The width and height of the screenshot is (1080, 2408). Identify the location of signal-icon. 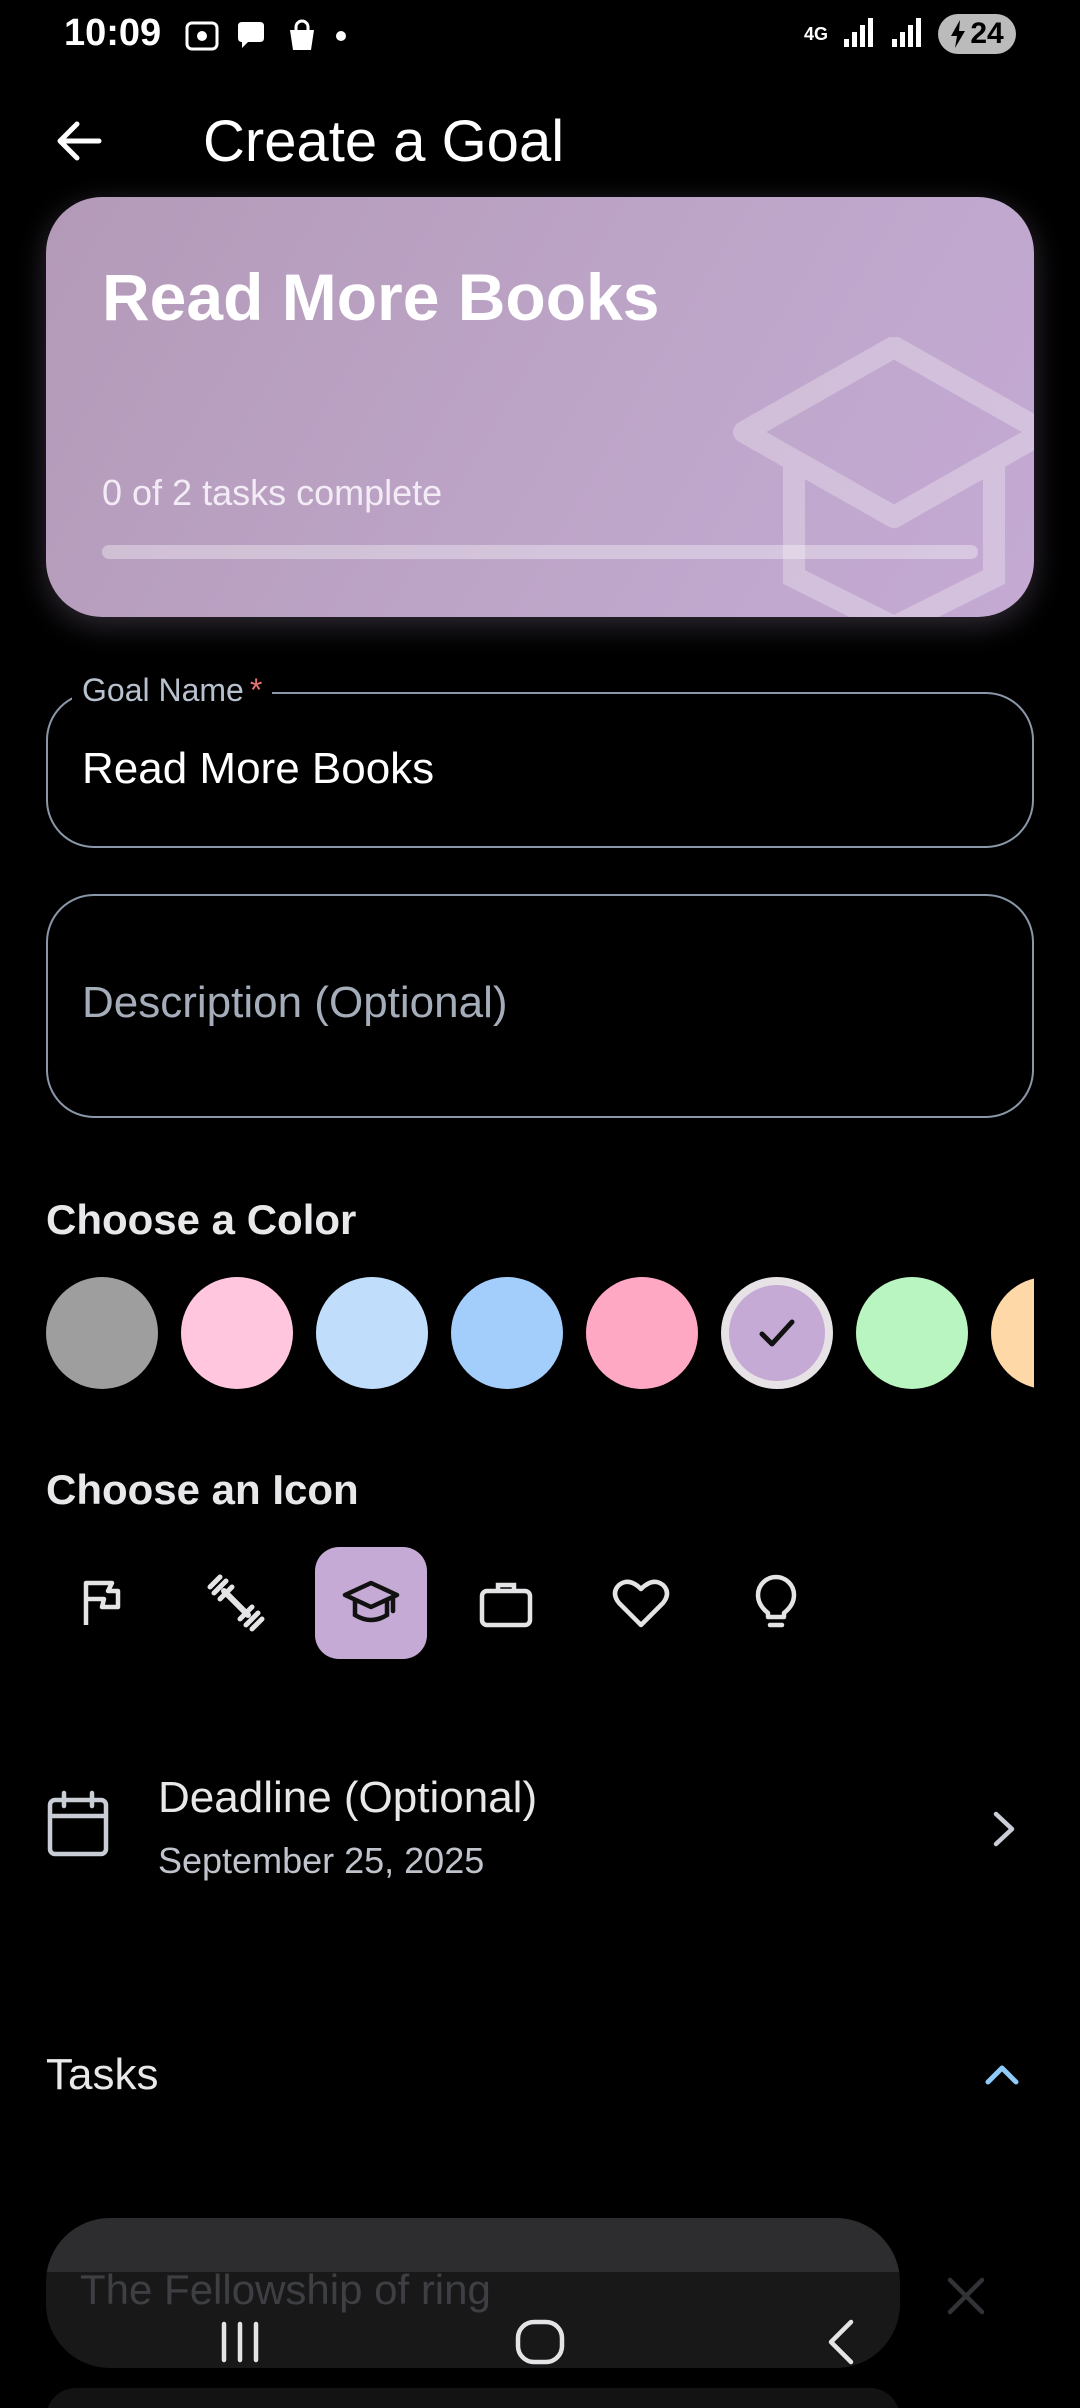
(859, 34).